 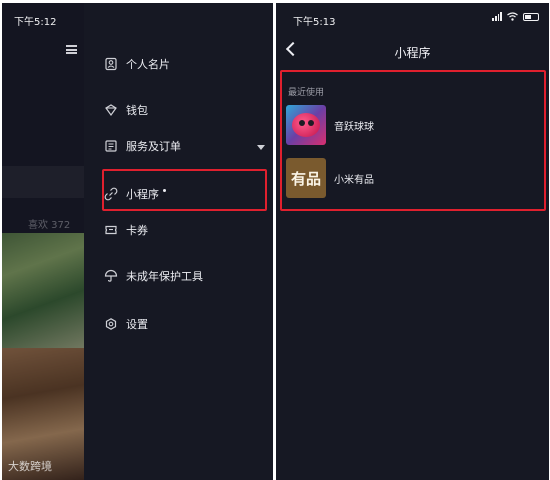 I want to click on menu-item-mini-programs: 小程序, so click(x=135, y=194).